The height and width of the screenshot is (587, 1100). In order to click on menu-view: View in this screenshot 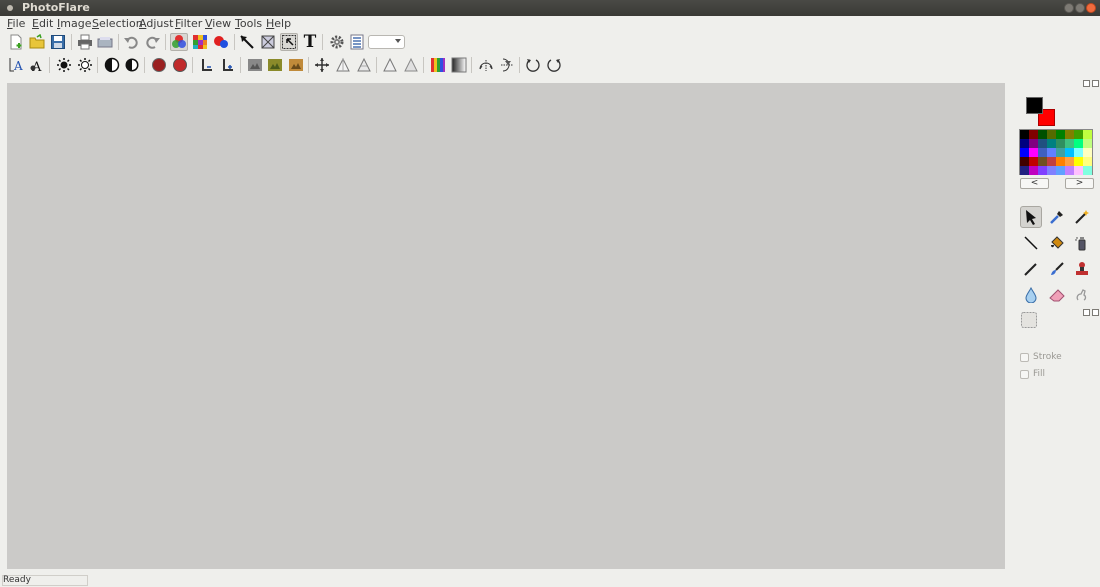, I will do `click(218, 23)`.